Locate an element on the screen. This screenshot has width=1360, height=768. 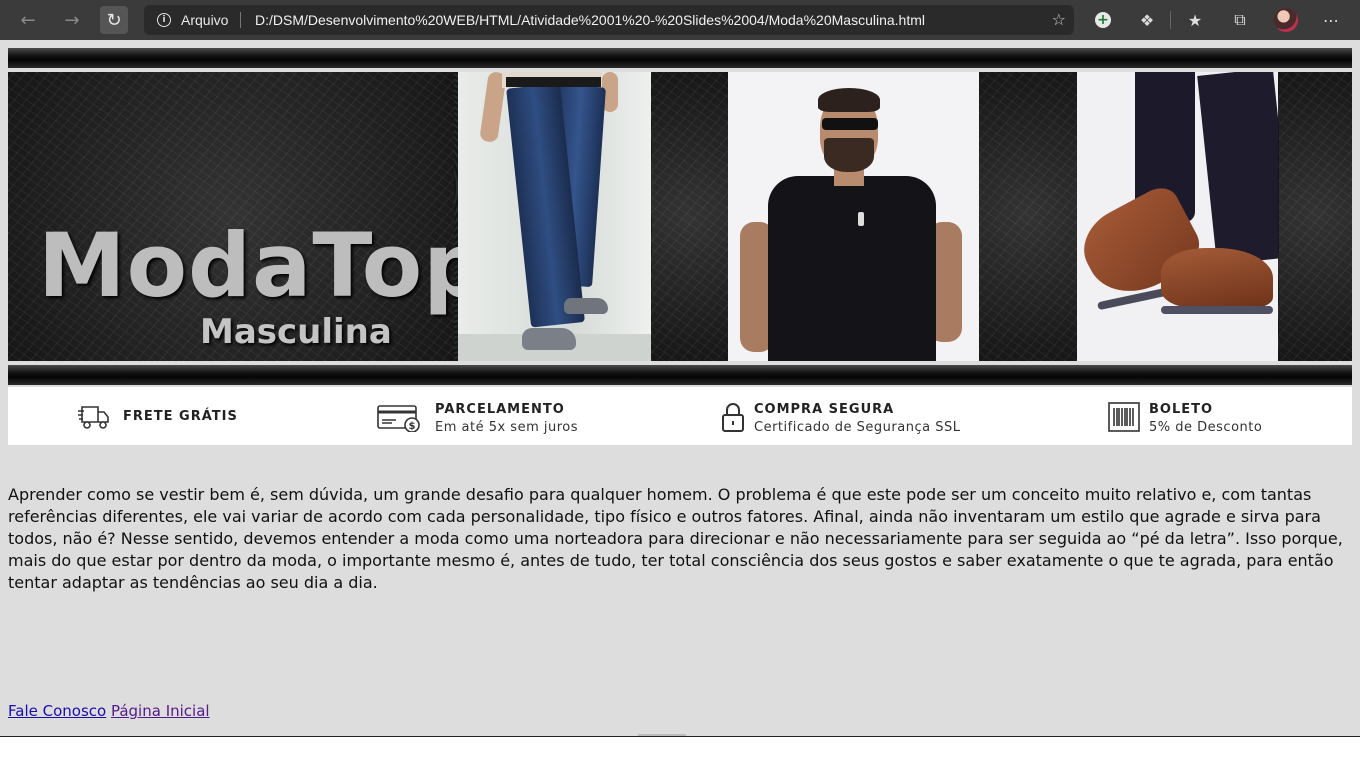
home-link: Página Inicial is located at coordinates (160, 711).